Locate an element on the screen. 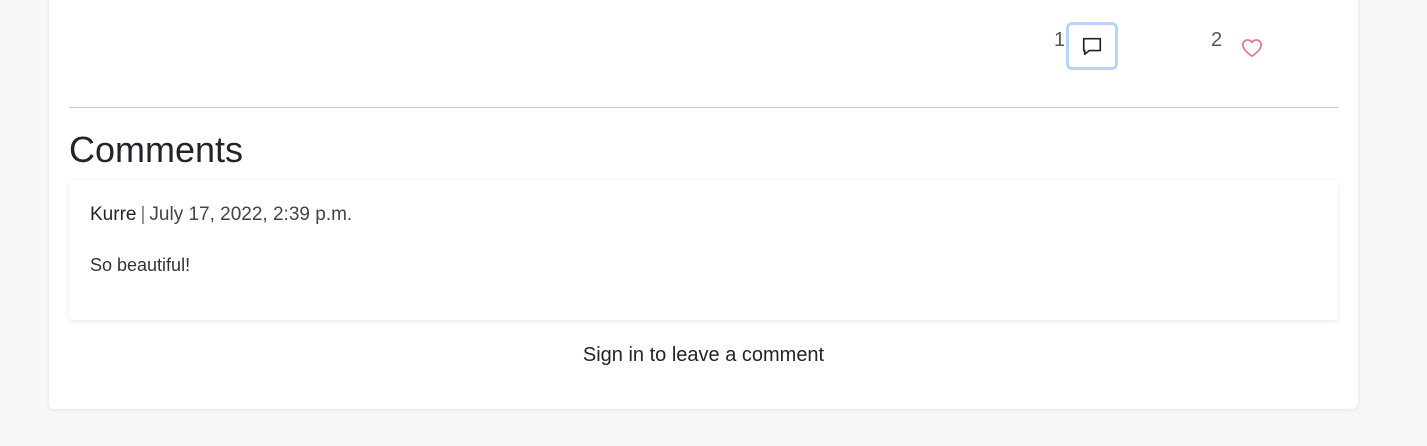  comments-heading: Comments is located at coordinates (156, 149).